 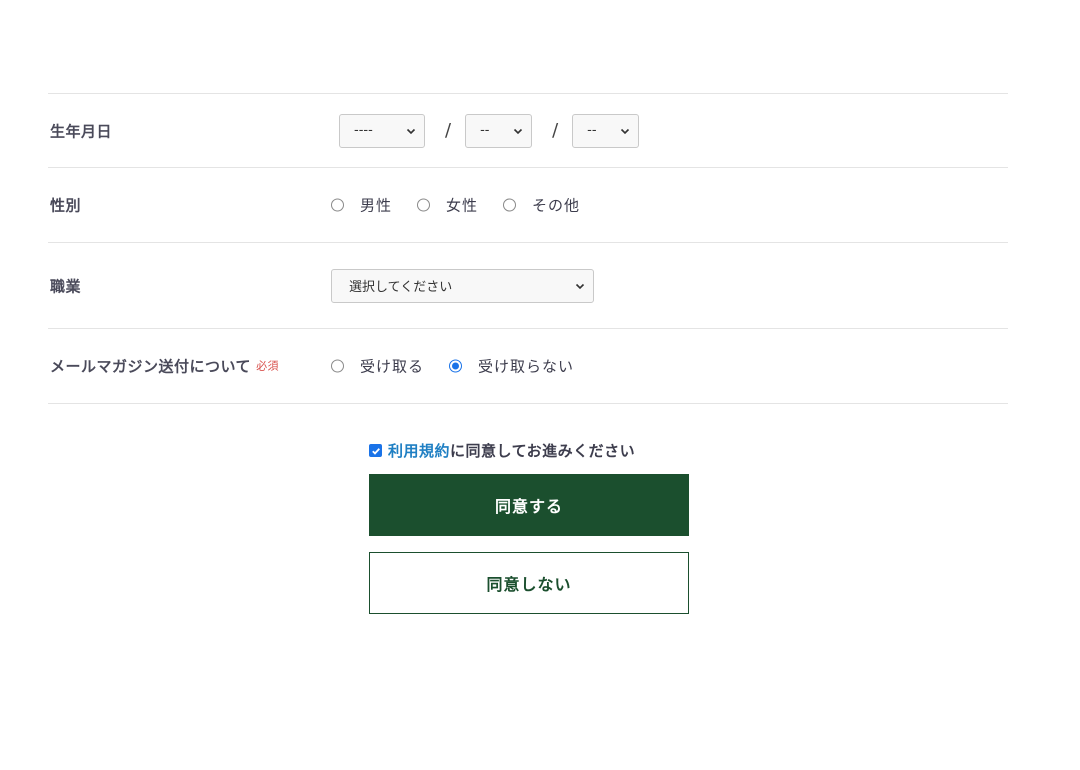 I want to click on newsletter-row: メールマガジン送付について 必須 受け取る 受け取らない, so click(x=528, y=366).